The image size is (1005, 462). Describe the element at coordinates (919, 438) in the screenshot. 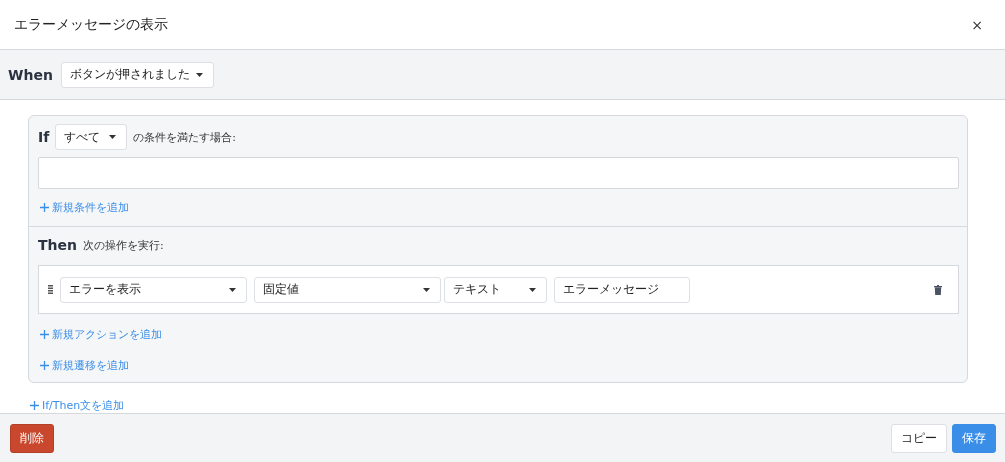

I see `copy-button: コピー` at that location.